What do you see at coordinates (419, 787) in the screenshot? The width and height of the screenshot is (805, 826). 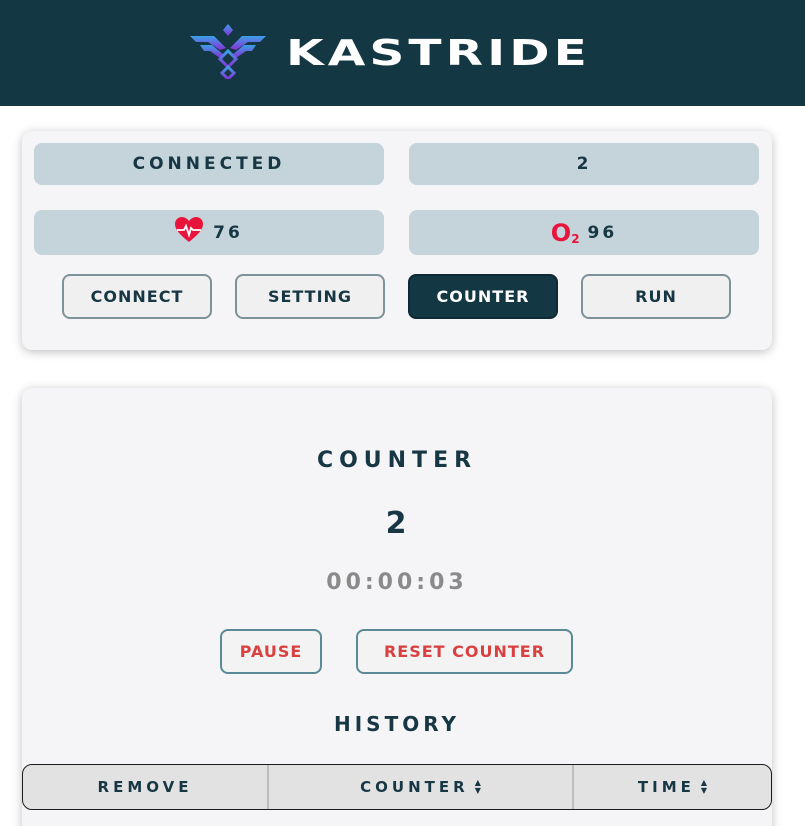 I see `column-header-counter: COUNTER ▲ ▼` at bounding box center [419, 787].